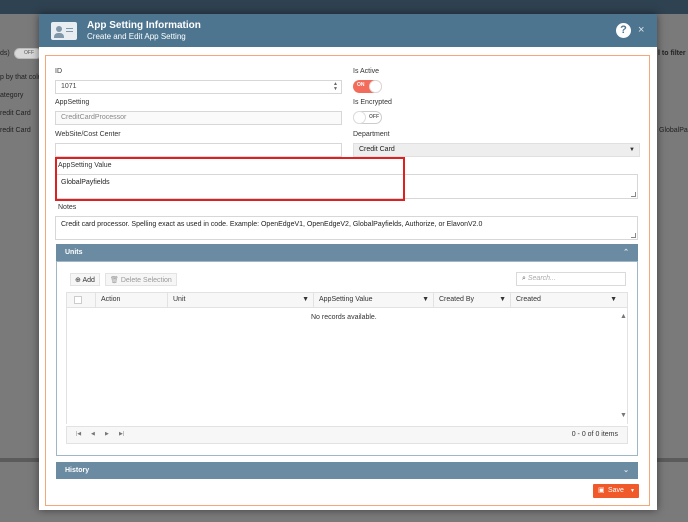  I want to click on is-encrypted-label: Is Encrypted, so click(372, 102).